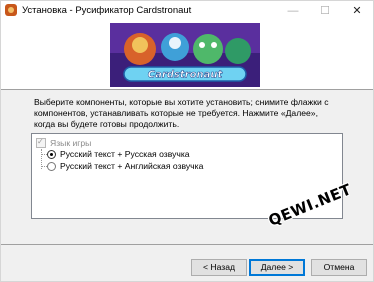 This screenshot has height=282, width=374. What do you see at coordinates (357, 11) in the screenshot?
I see `close-button: ✕` at bounding box center [357, 11].